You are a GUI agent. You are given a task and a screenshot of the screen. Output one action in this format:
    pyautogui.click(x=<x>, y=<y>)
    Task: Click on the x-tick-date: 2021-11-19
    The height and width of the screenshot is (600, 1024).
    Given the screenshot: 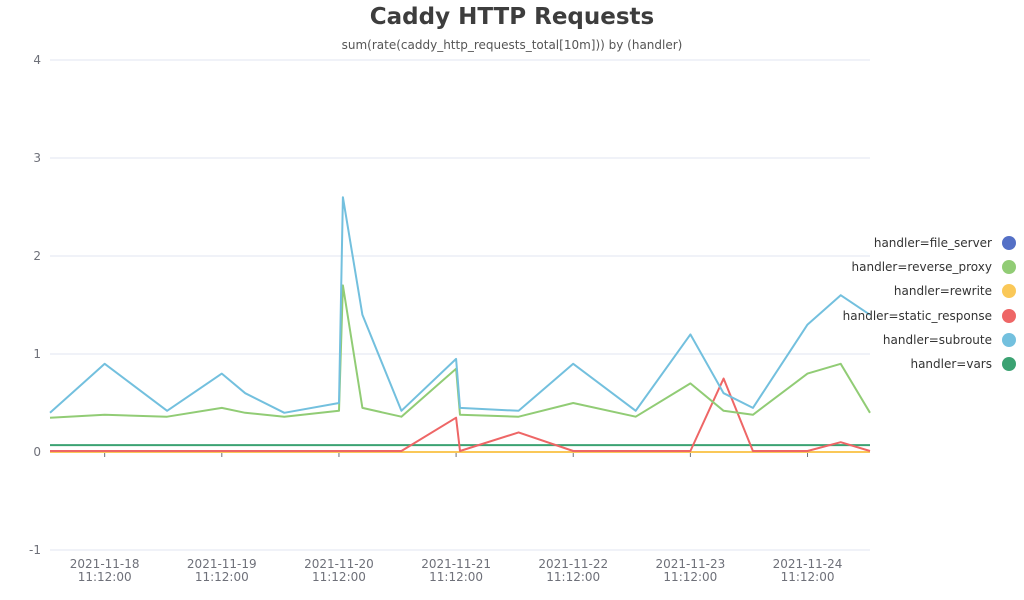 What is the action you would take?
    pyautogui.click(x=222, y=564)
    